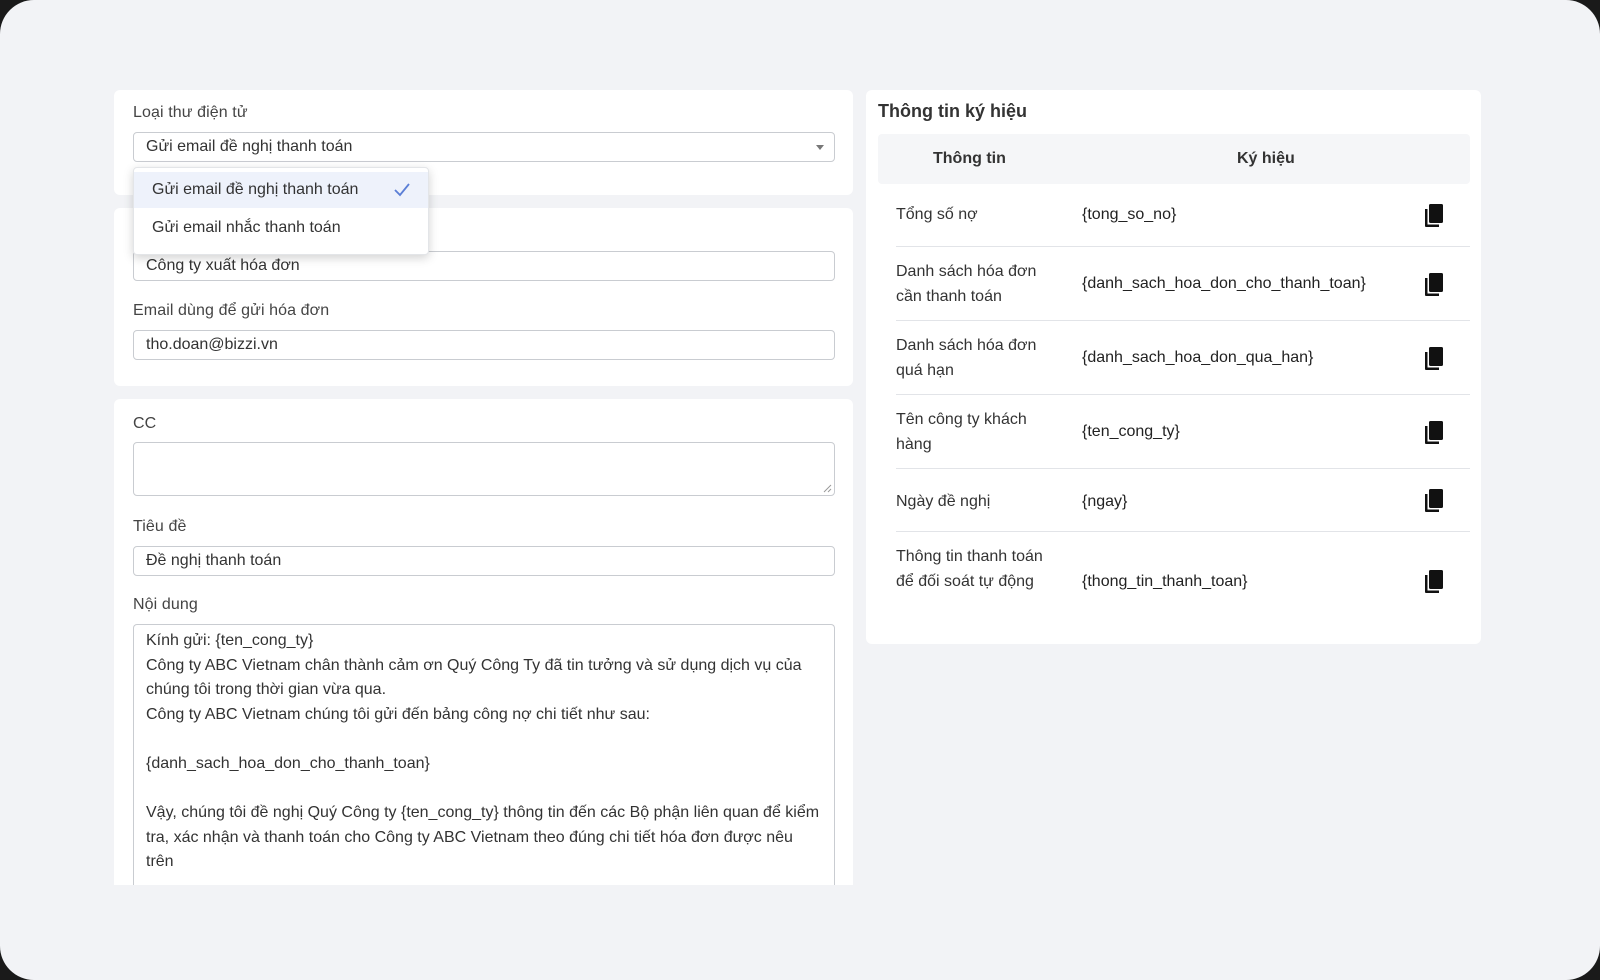 This screenshot has height=980, width=1600. What do you see at coordinates (1224, 283) in the screenshot?
I see `symbol-code-cell: {danh_sach_hoa_don_cho_thanh_toan}` at bounding box center [1224, 283].